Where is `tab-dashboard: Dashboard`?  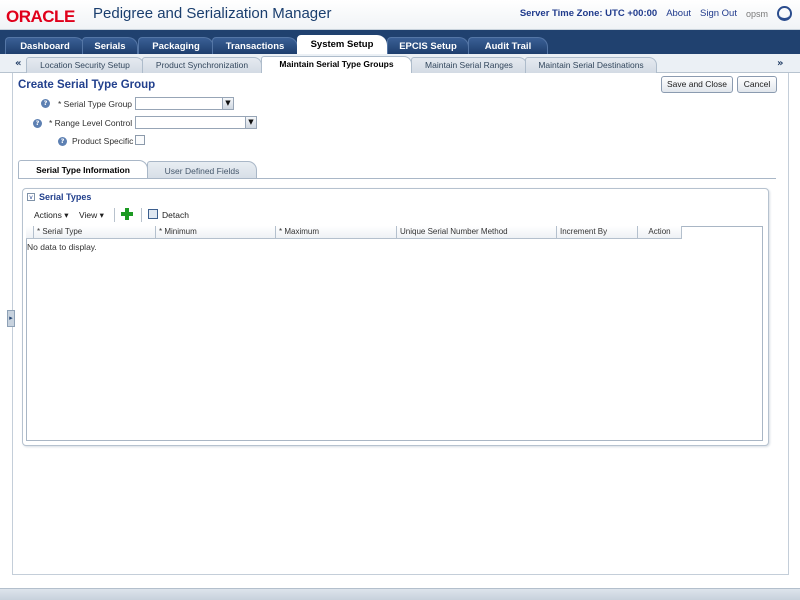 tab-dashboard: Dashboard is located at coordinates (45, 45).